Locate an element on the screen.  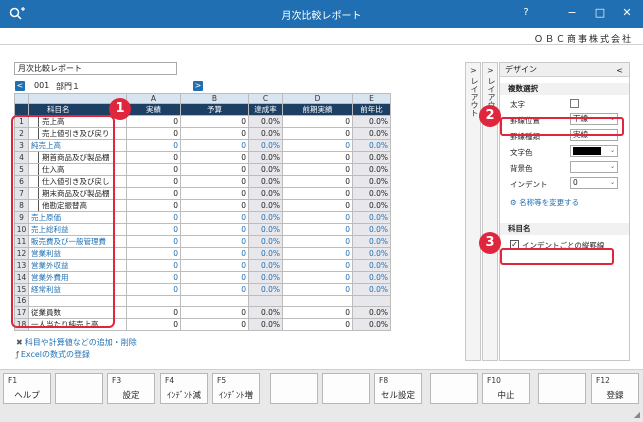
maximize-button: □ is located at coordinates (600, 13).